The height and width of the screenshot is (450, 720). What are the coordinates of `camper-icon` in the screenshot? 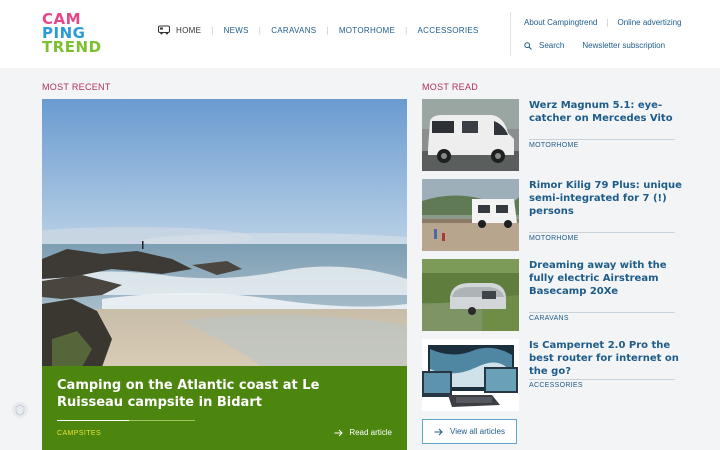 It's located at (164, 30).